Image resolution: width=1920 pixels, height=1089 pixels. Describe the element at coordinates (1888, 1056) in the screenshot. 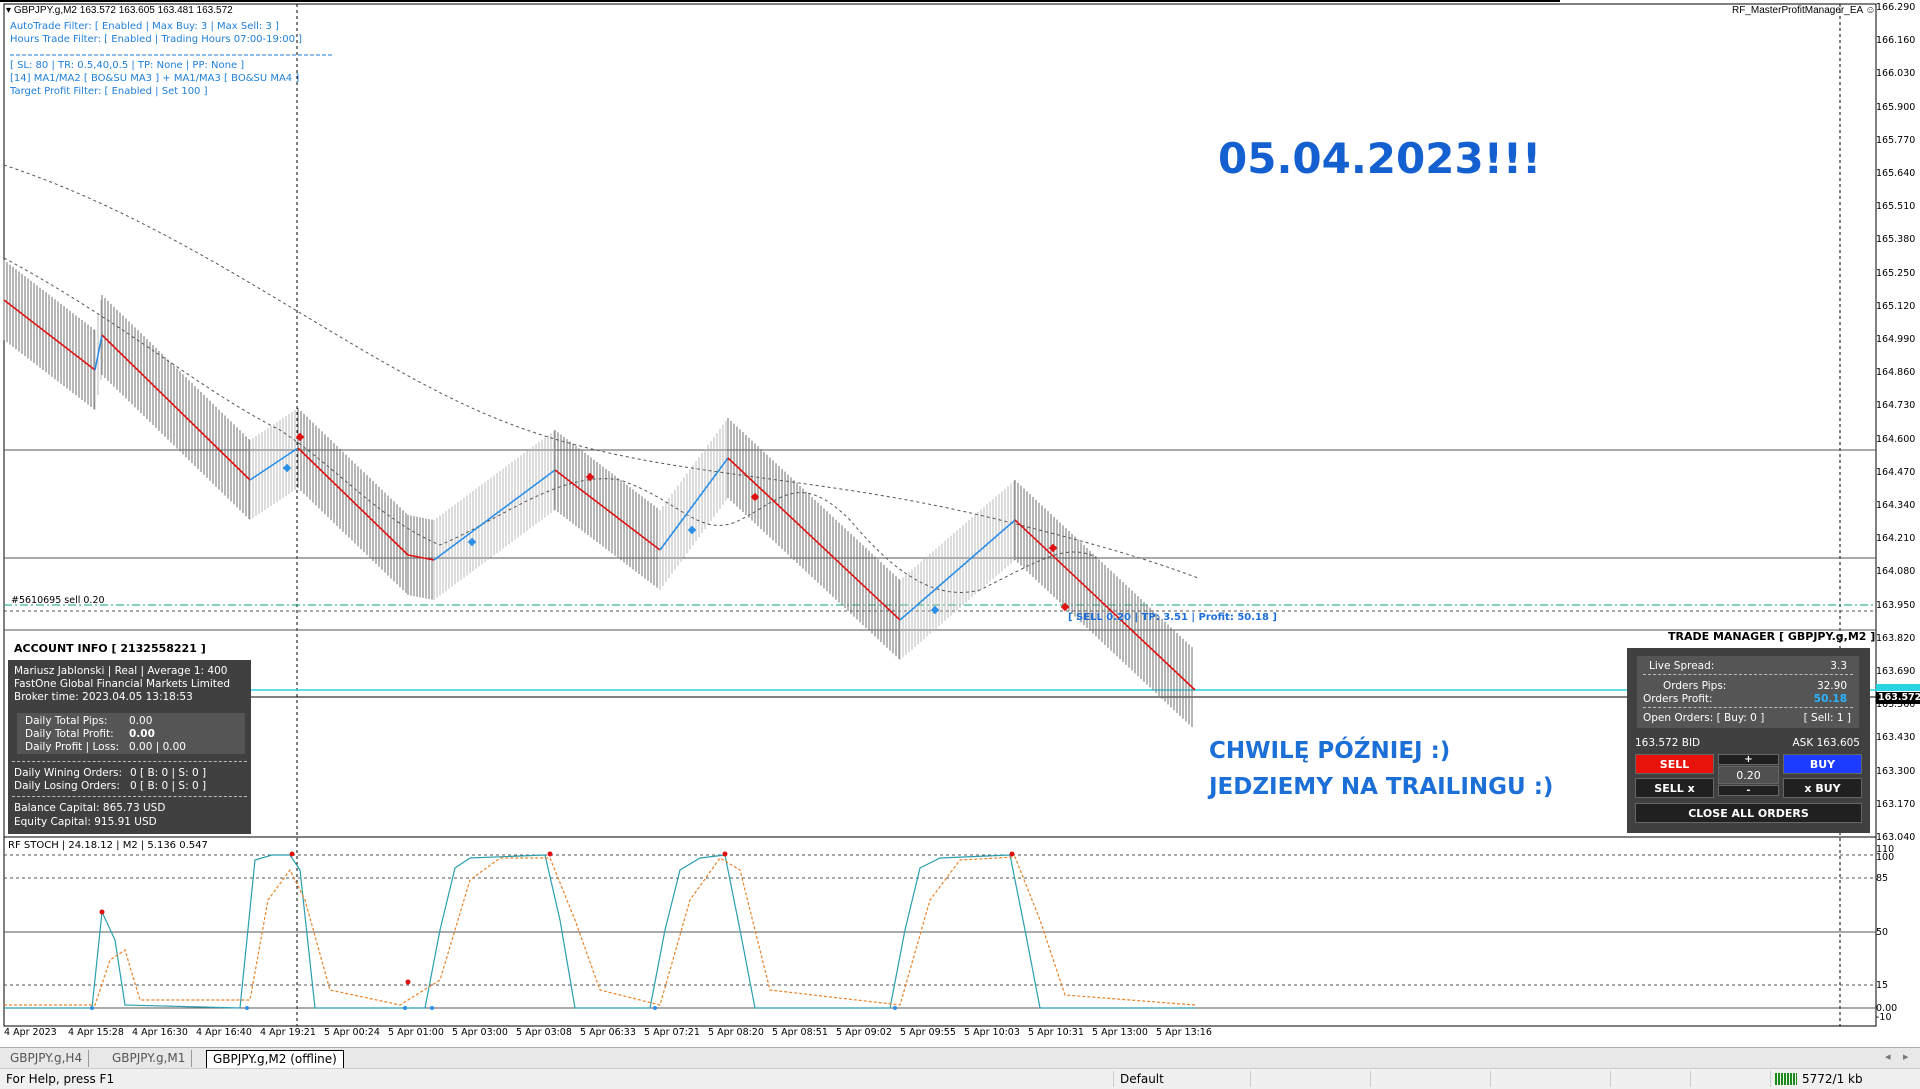

I see `tab-scroll-left-icon: ◂` at that location.